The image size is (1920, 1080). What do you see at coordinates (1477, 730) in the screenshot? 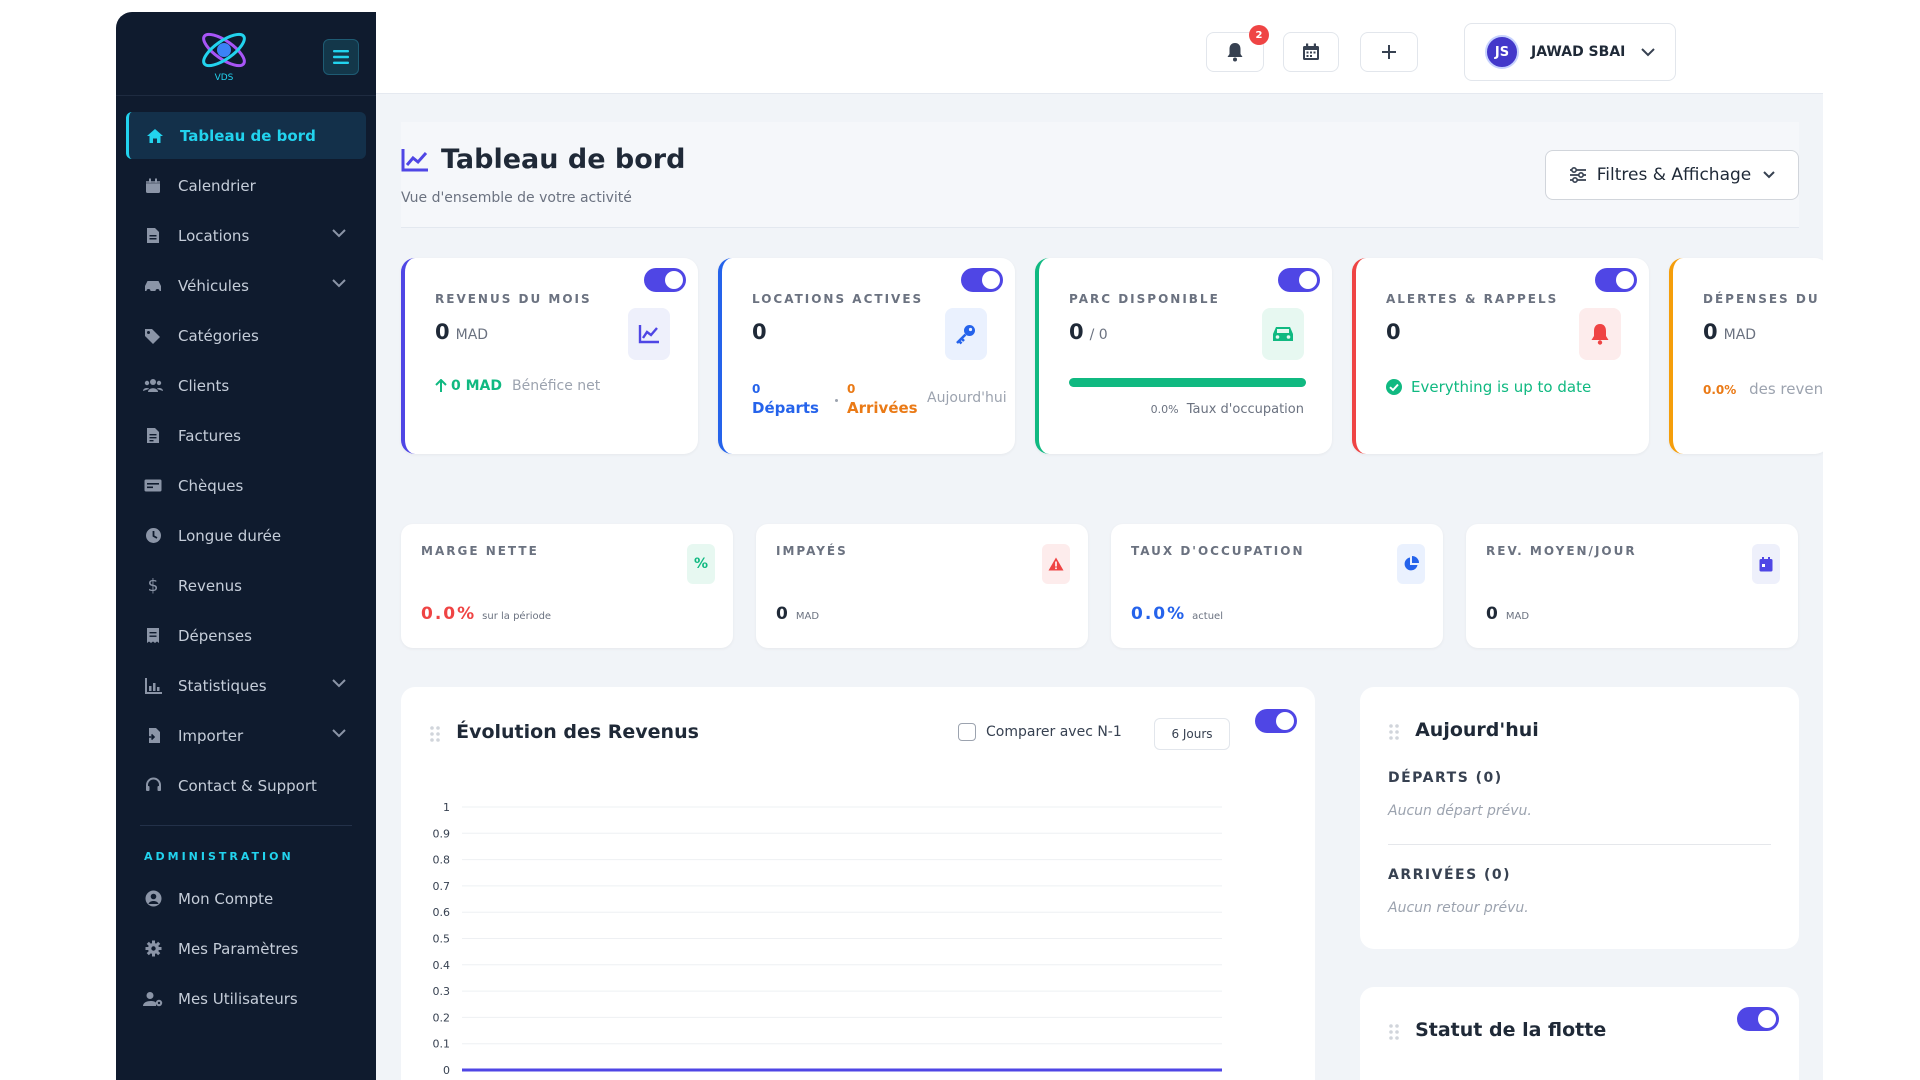
I see `today-title: Aujourd'hui` at bounding box center [1477, 730].